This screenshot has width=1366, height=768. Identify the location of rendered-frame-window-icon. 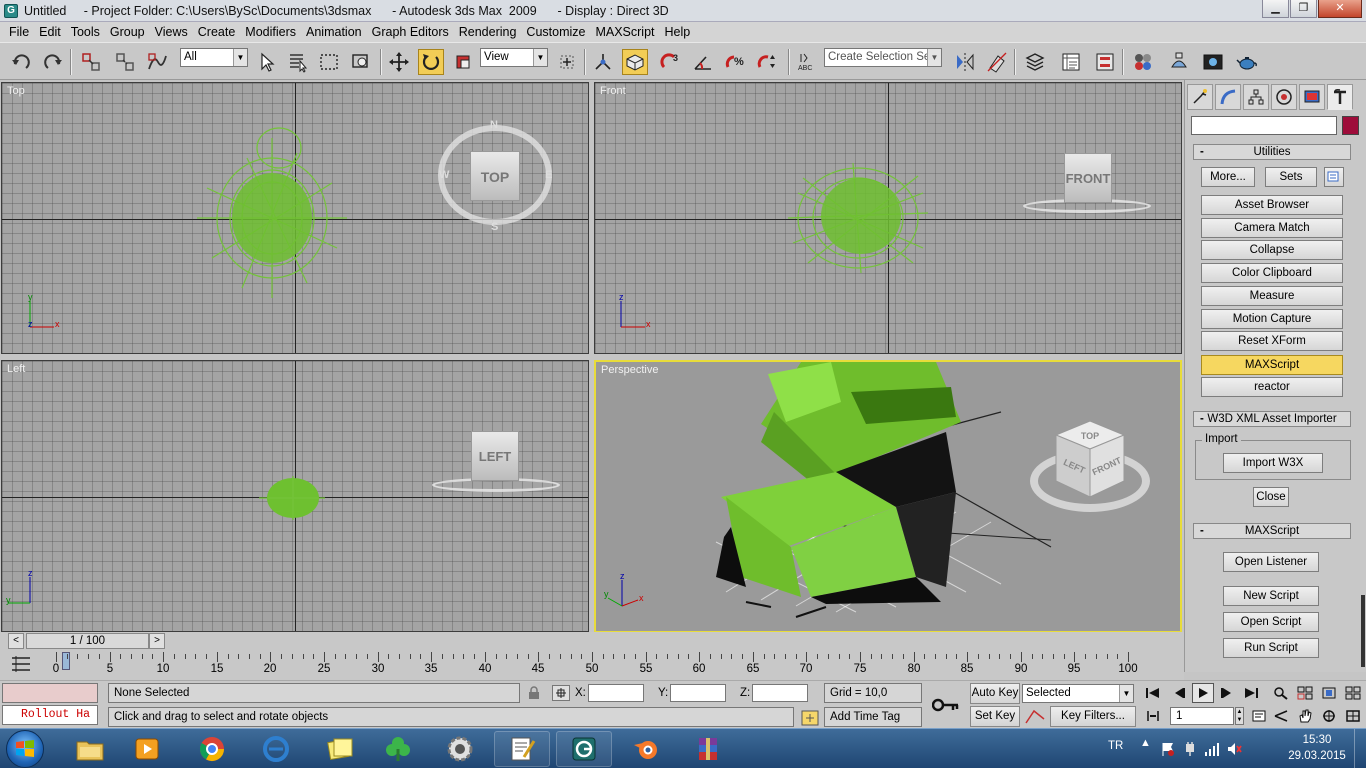
(1213, 62).